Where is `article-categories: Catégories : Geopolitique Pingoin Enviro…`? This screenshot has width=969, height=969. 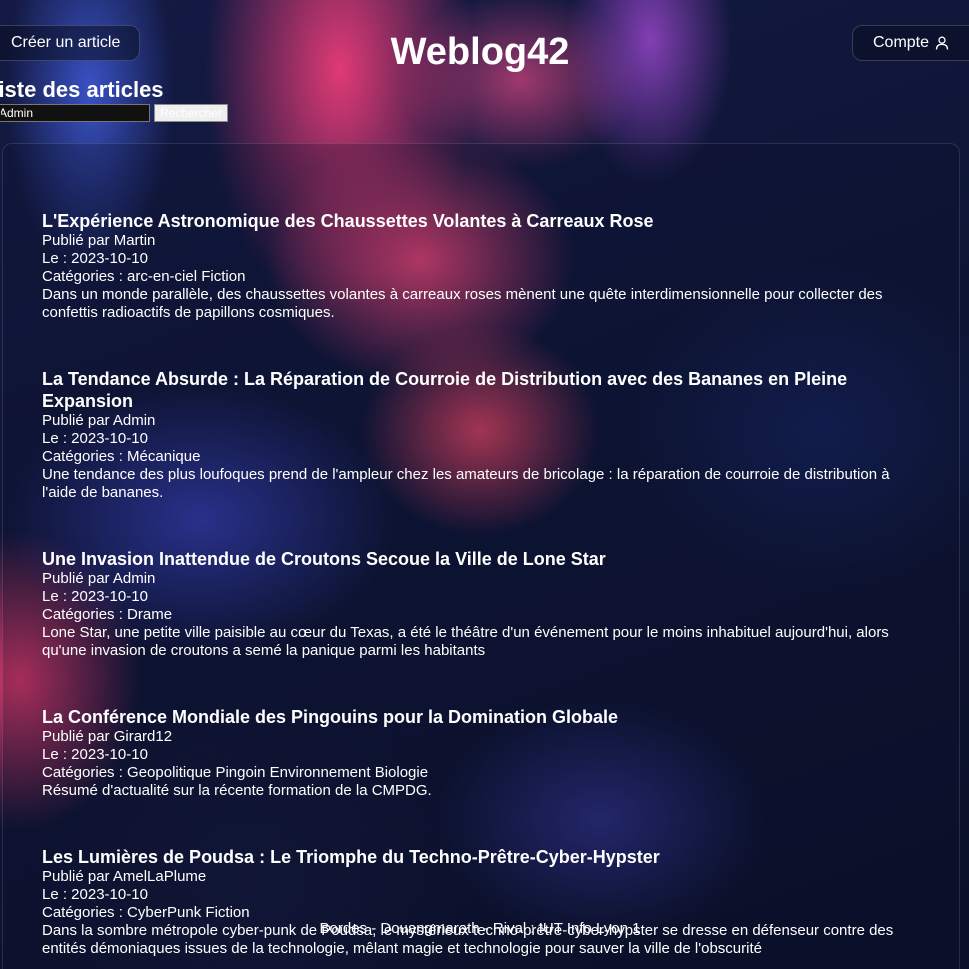
article-categories: Catégories : Geopolitique Pingoin Enviro… is located at coordinates (235, 772).